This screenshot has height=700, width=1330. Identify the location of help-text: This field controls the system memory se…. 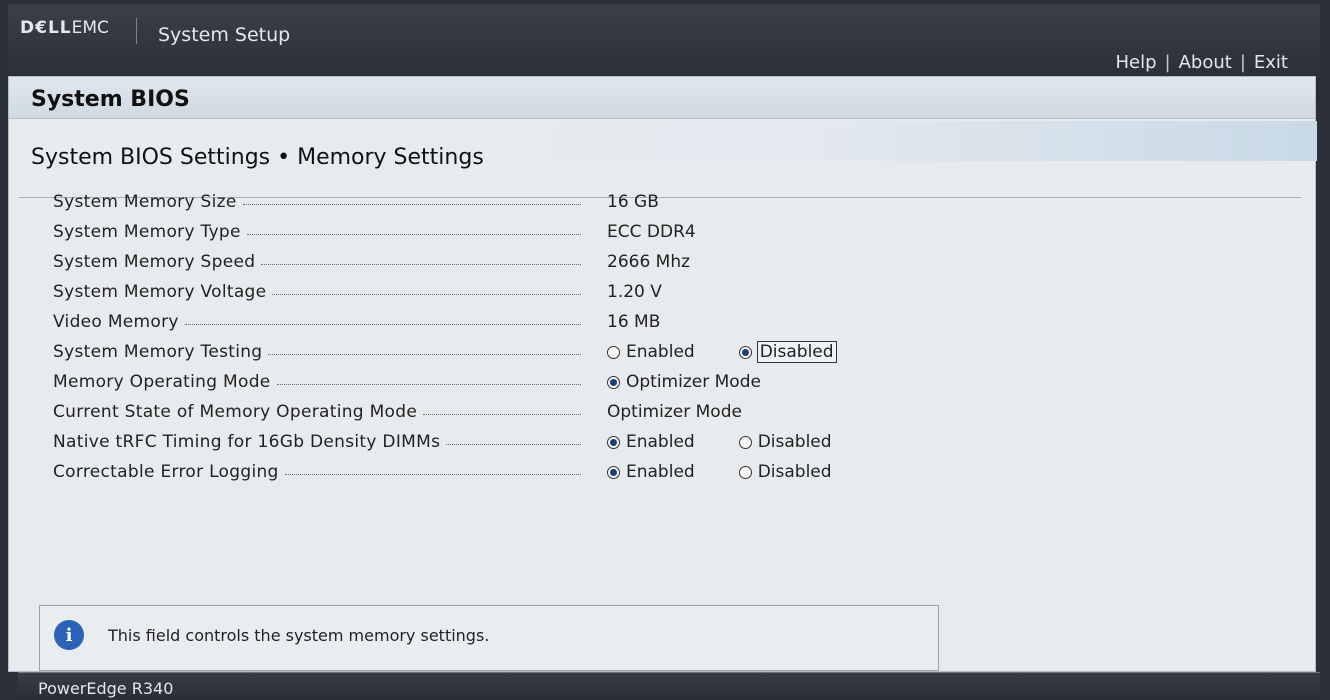
(299, 635).